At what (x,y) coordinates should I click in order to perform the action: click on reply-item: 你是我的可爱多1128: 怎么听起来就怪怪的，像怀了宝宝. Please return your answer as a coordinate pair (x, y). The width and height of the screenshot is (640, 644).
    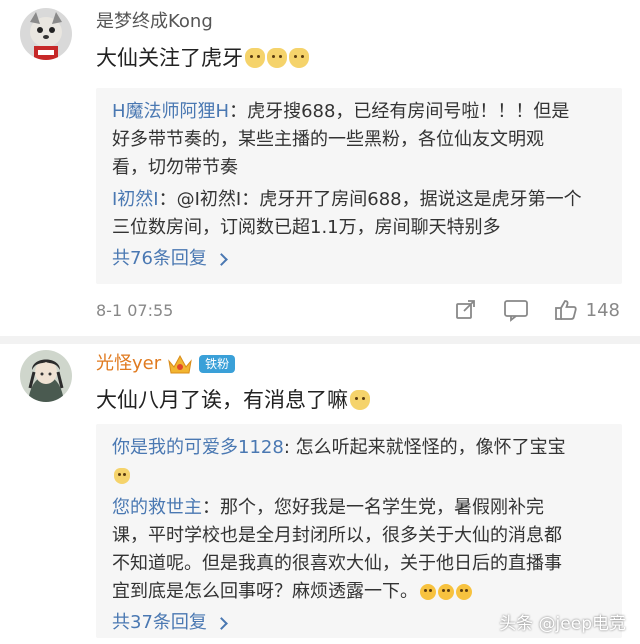
    Looking at the image, I should click on (360, 462).